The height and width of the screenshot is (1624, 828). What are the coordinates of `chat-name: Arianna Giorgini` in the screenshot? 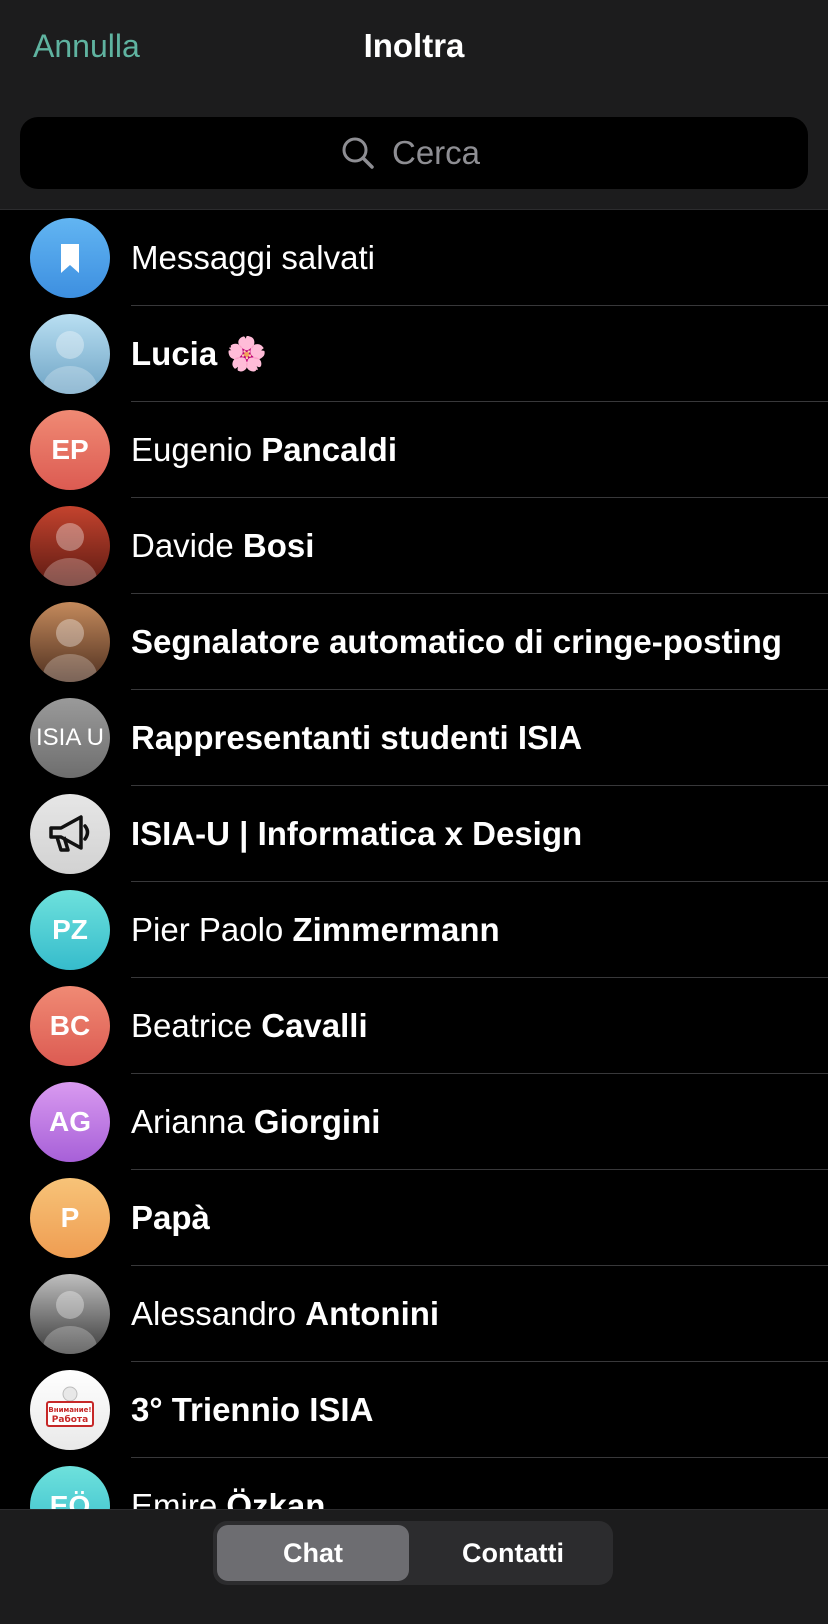 It's located at (255, 1122).